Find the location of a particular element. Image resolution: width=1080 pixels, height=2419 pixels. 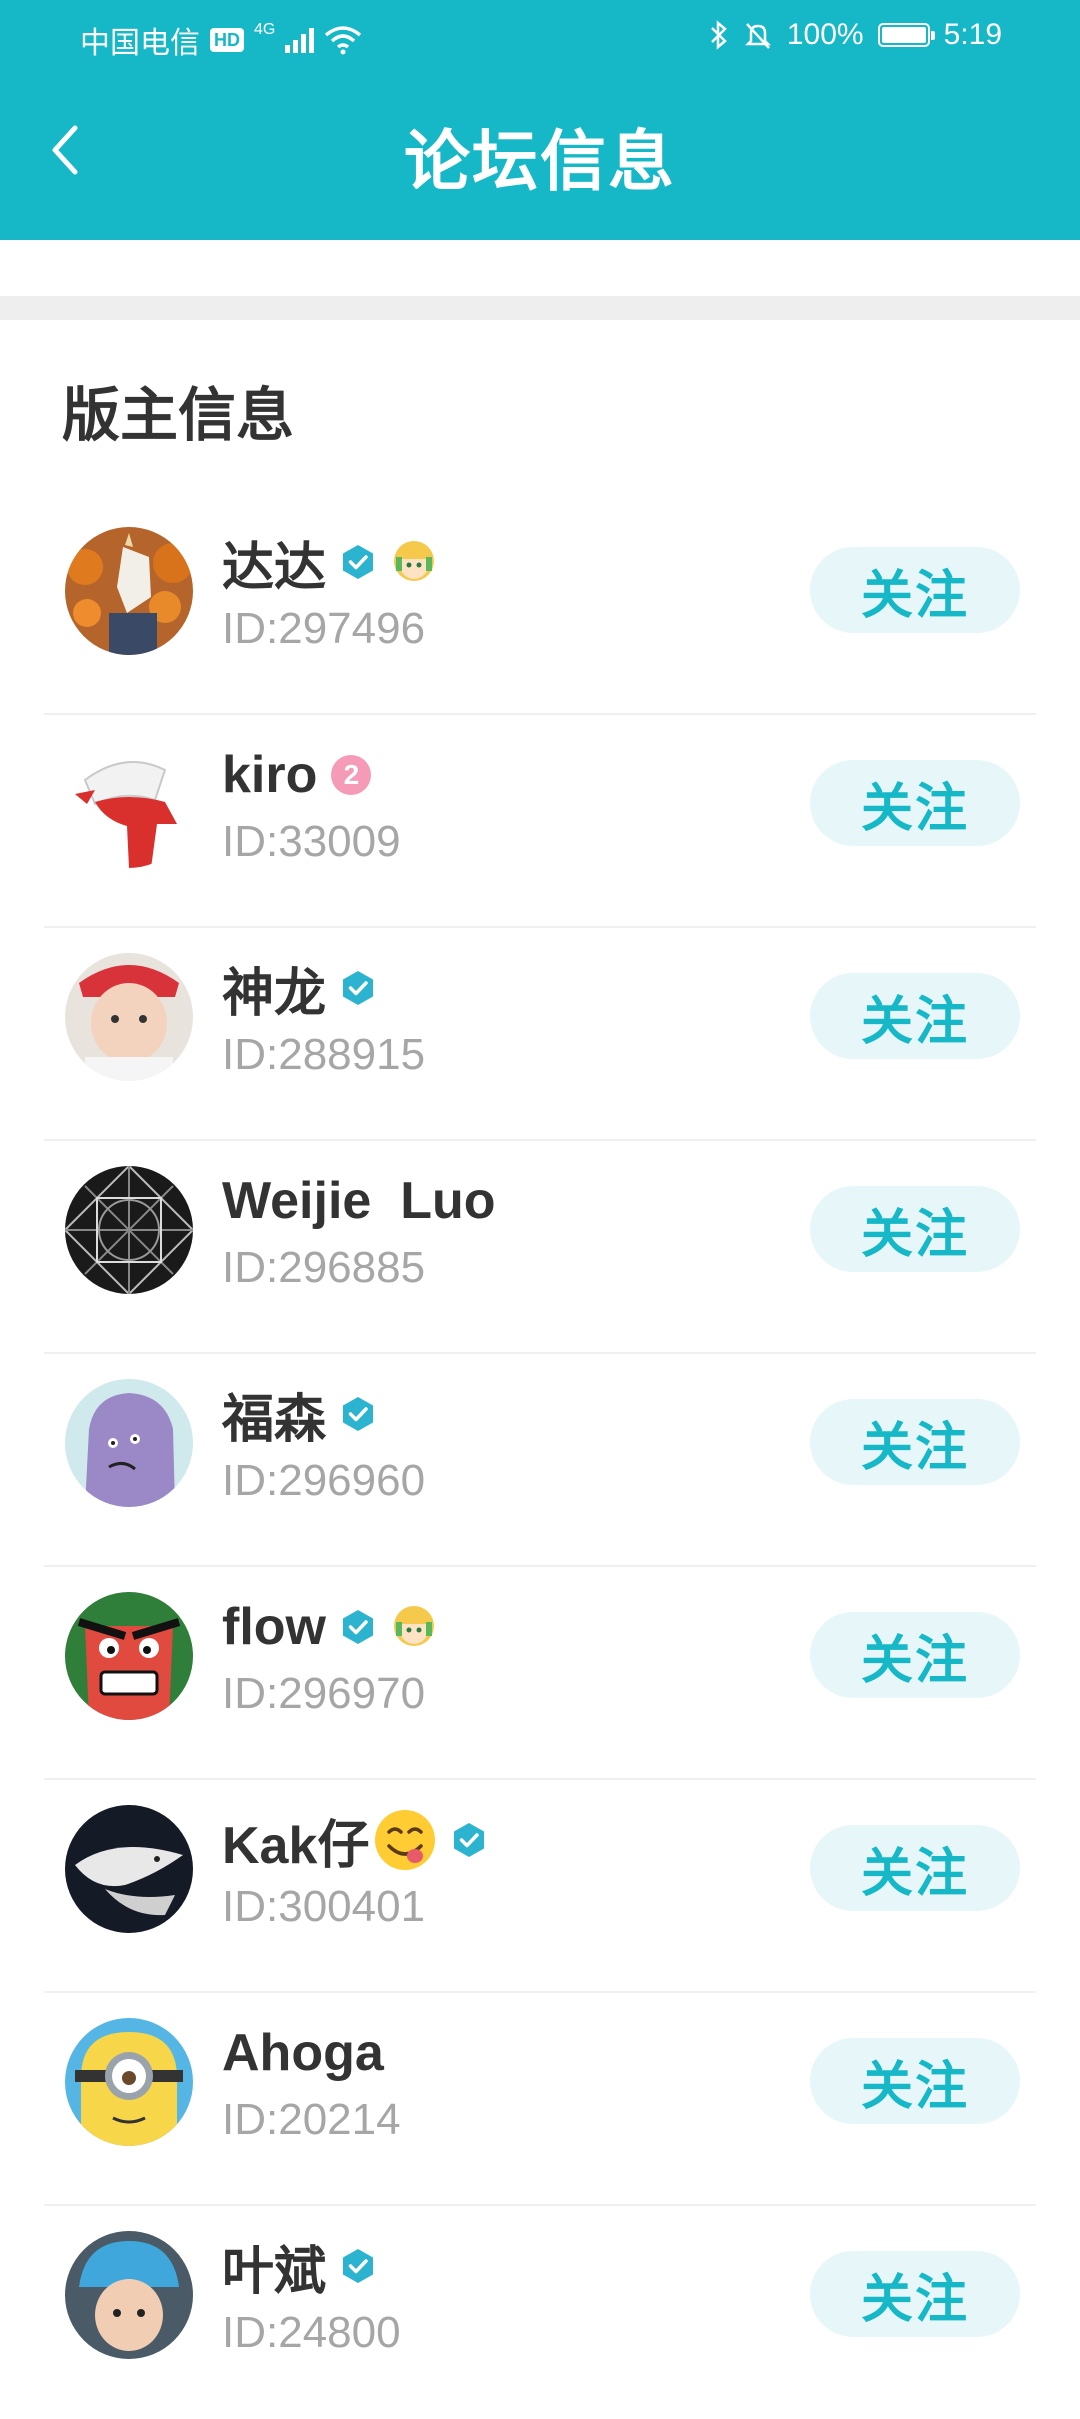

moderator-row: 达达 ID:297496 关注 is located at coordinates (540, 608).